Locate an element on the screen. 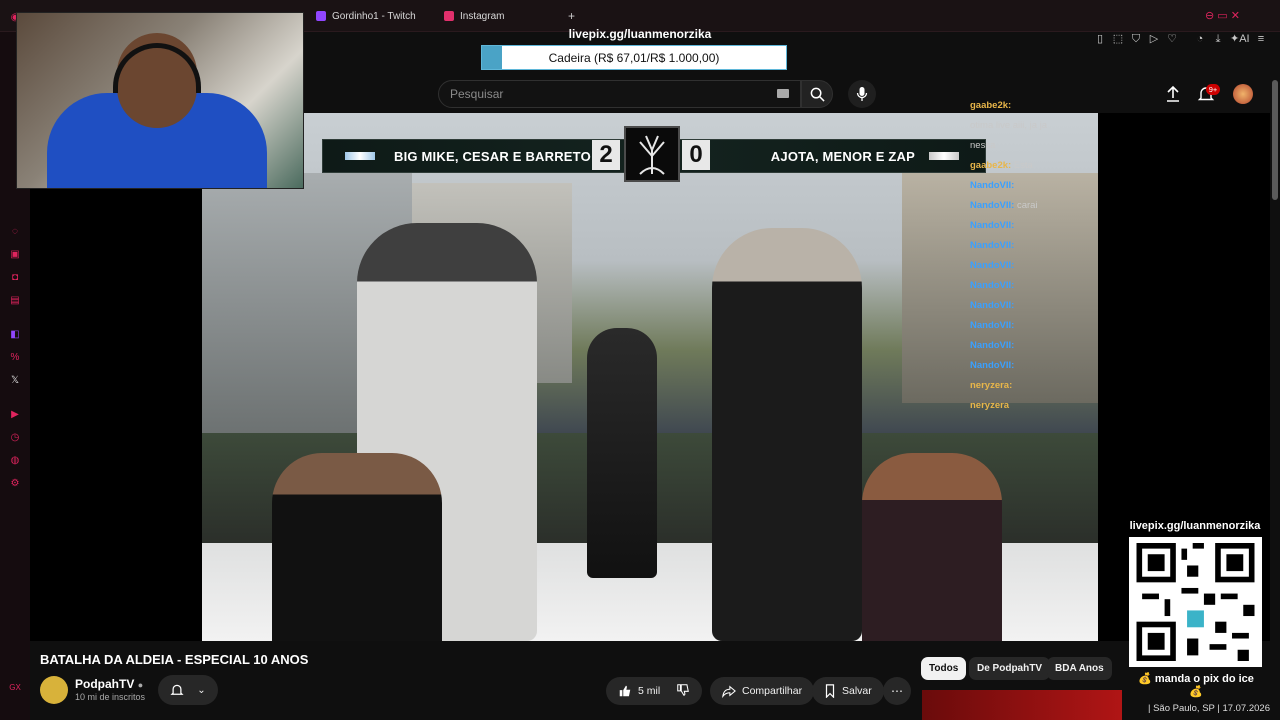  voice-search-button is located at coordinates (862, 94).